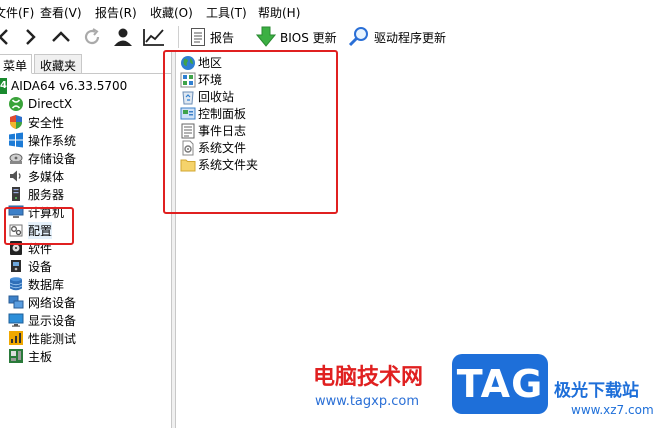  I want to click on tree-item-database: 数据库, so click(36, 284).